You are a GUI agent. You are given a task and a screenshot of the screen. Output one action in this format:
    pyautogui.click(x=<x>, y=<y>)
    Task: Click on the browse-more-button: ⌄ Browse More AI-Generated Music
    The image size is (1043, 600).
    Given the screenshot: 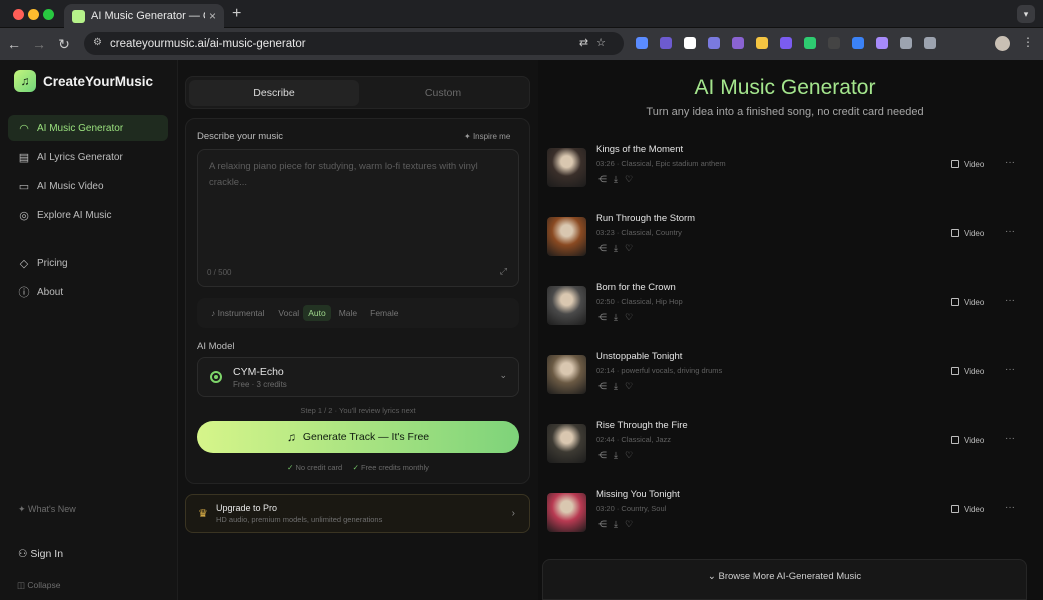 What is the action you would take?
    pyautogui.click(x=784, y=579)
    